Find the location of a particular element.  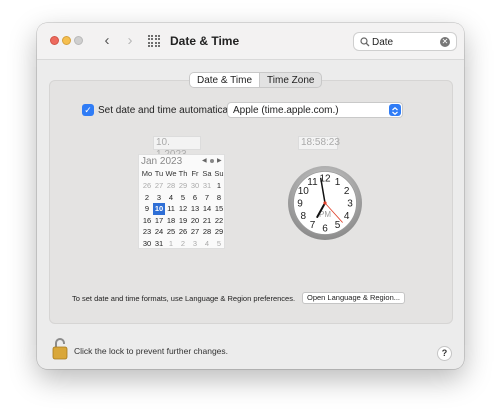

date-field: 10. 1.2023 is located at coordinates (177, 148).